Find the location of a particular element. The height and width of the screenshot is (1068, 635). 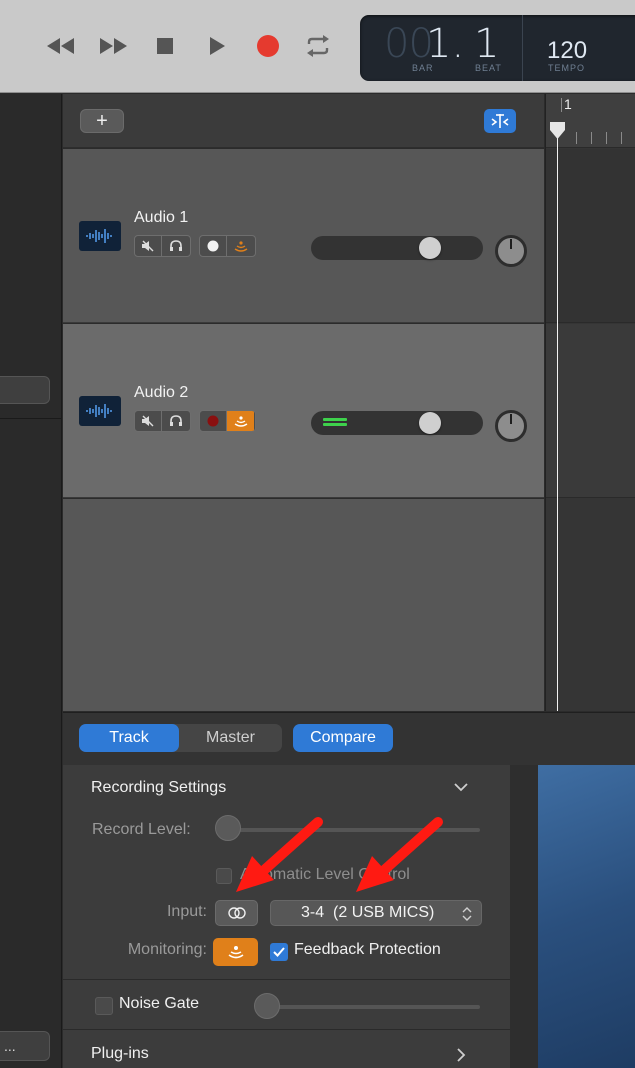

recording-settings-title: Recording Settings is located at coordinates (158, 788).